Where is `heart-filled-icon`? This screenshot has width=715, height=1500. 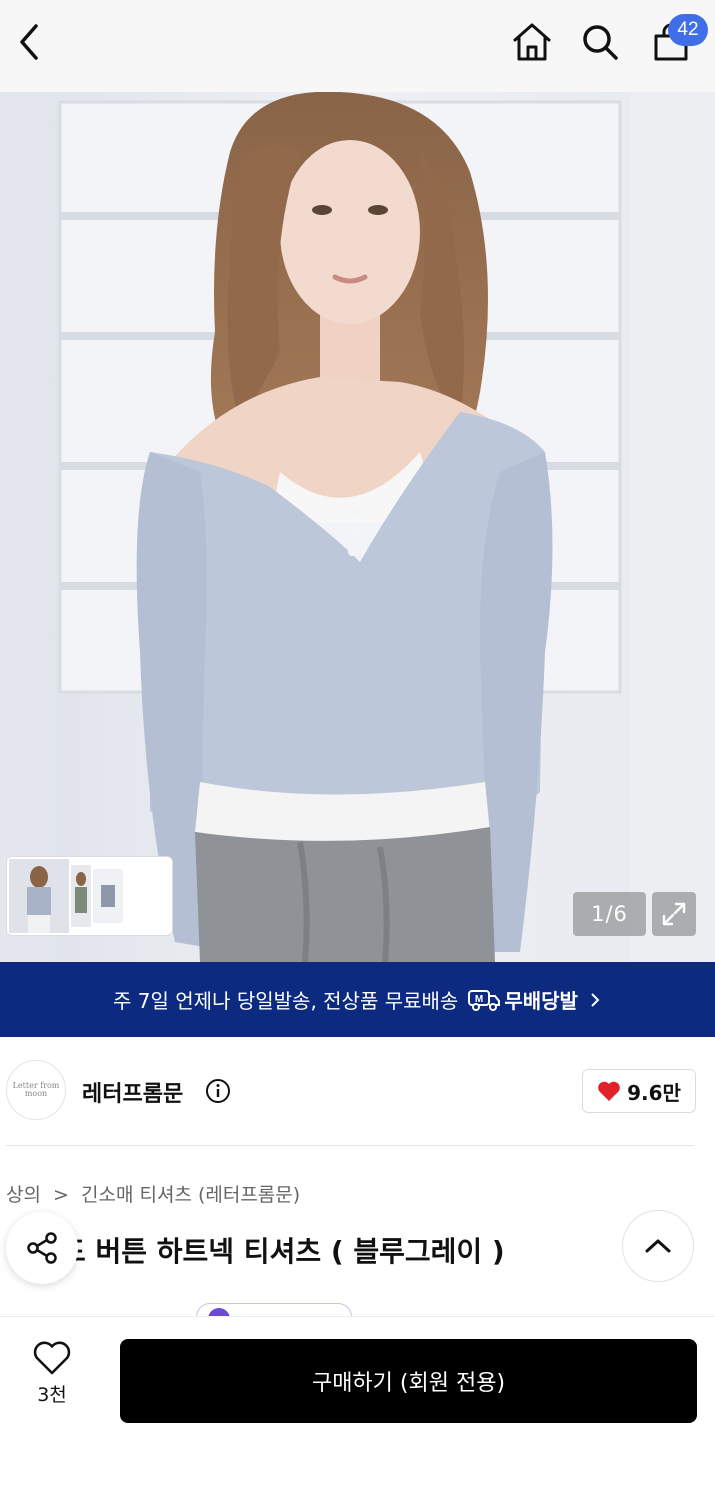 heart-filled-icon is located at coordinates (609, 1091).